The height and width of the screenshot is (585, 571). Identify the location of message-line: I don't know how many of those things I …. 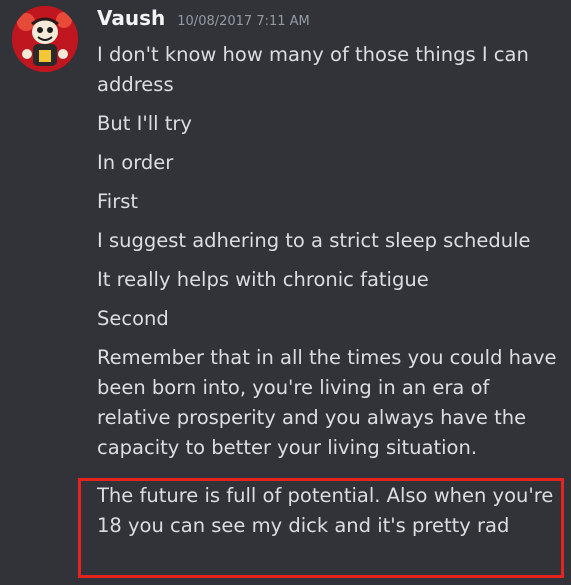
(313, 69).